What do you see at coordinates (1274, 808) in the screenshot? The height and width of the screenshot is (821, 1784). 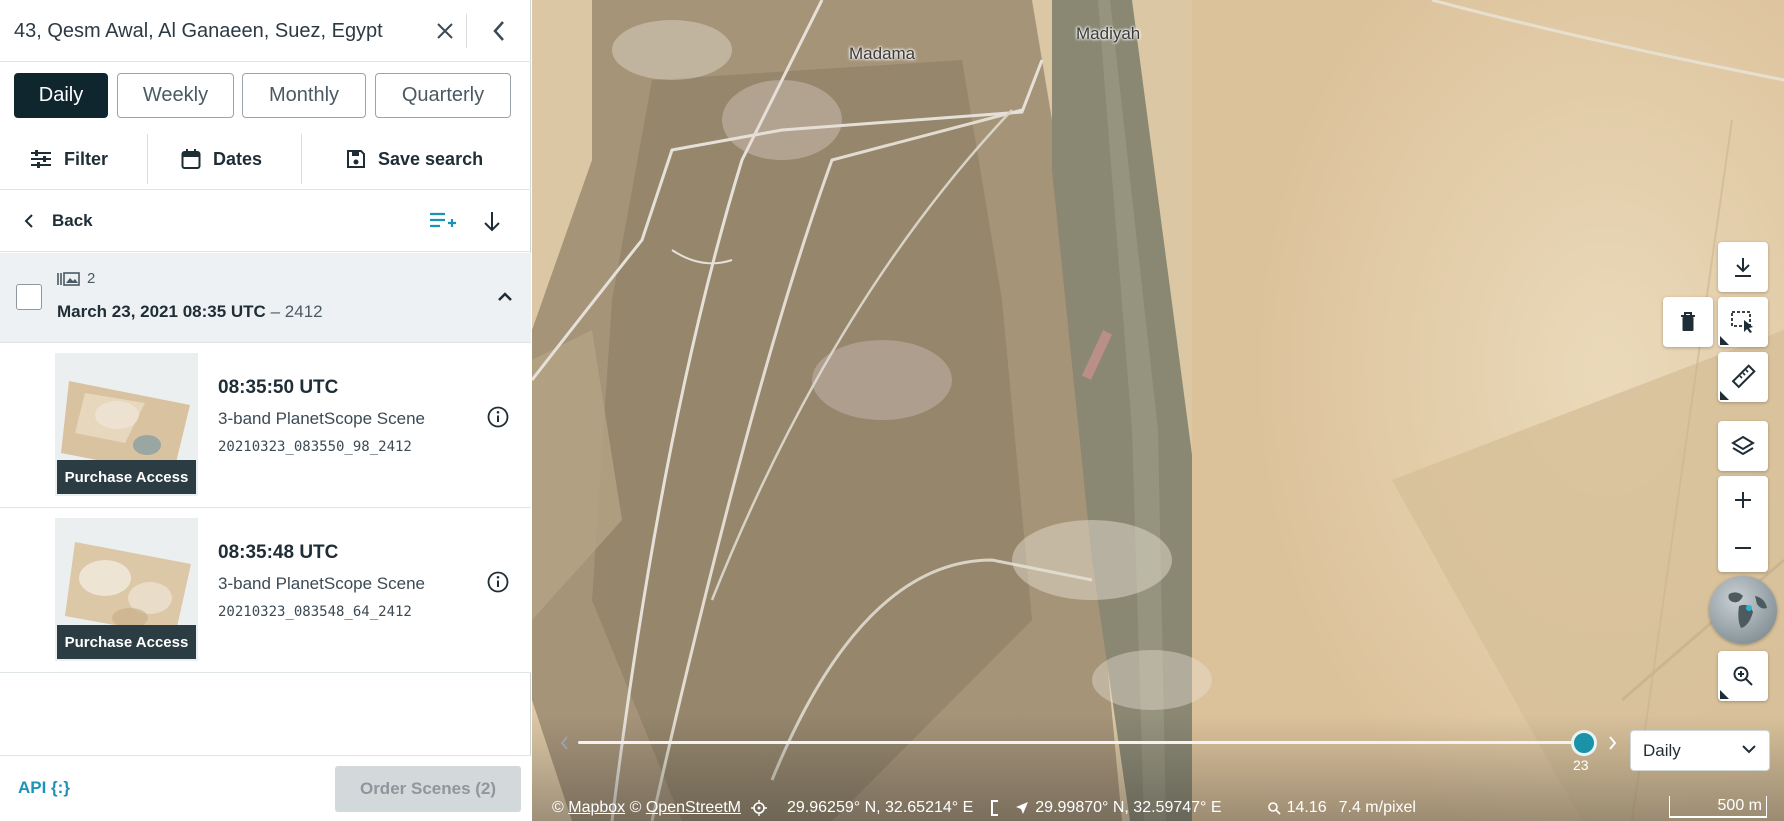 I see `search-icon` at bounding box center [1274, 808].